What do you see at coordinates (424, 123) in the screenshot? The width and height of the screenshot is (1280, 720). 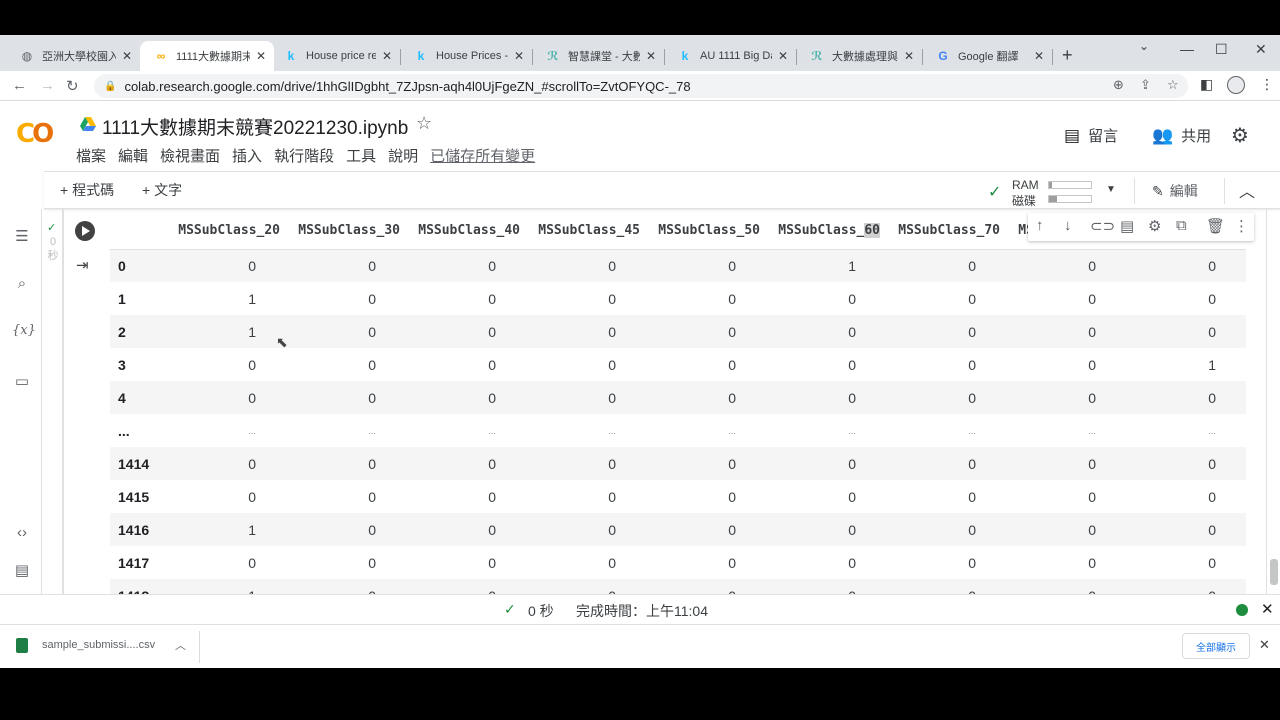 I see `star-icon: ☆` at bounding box center [424, 123].